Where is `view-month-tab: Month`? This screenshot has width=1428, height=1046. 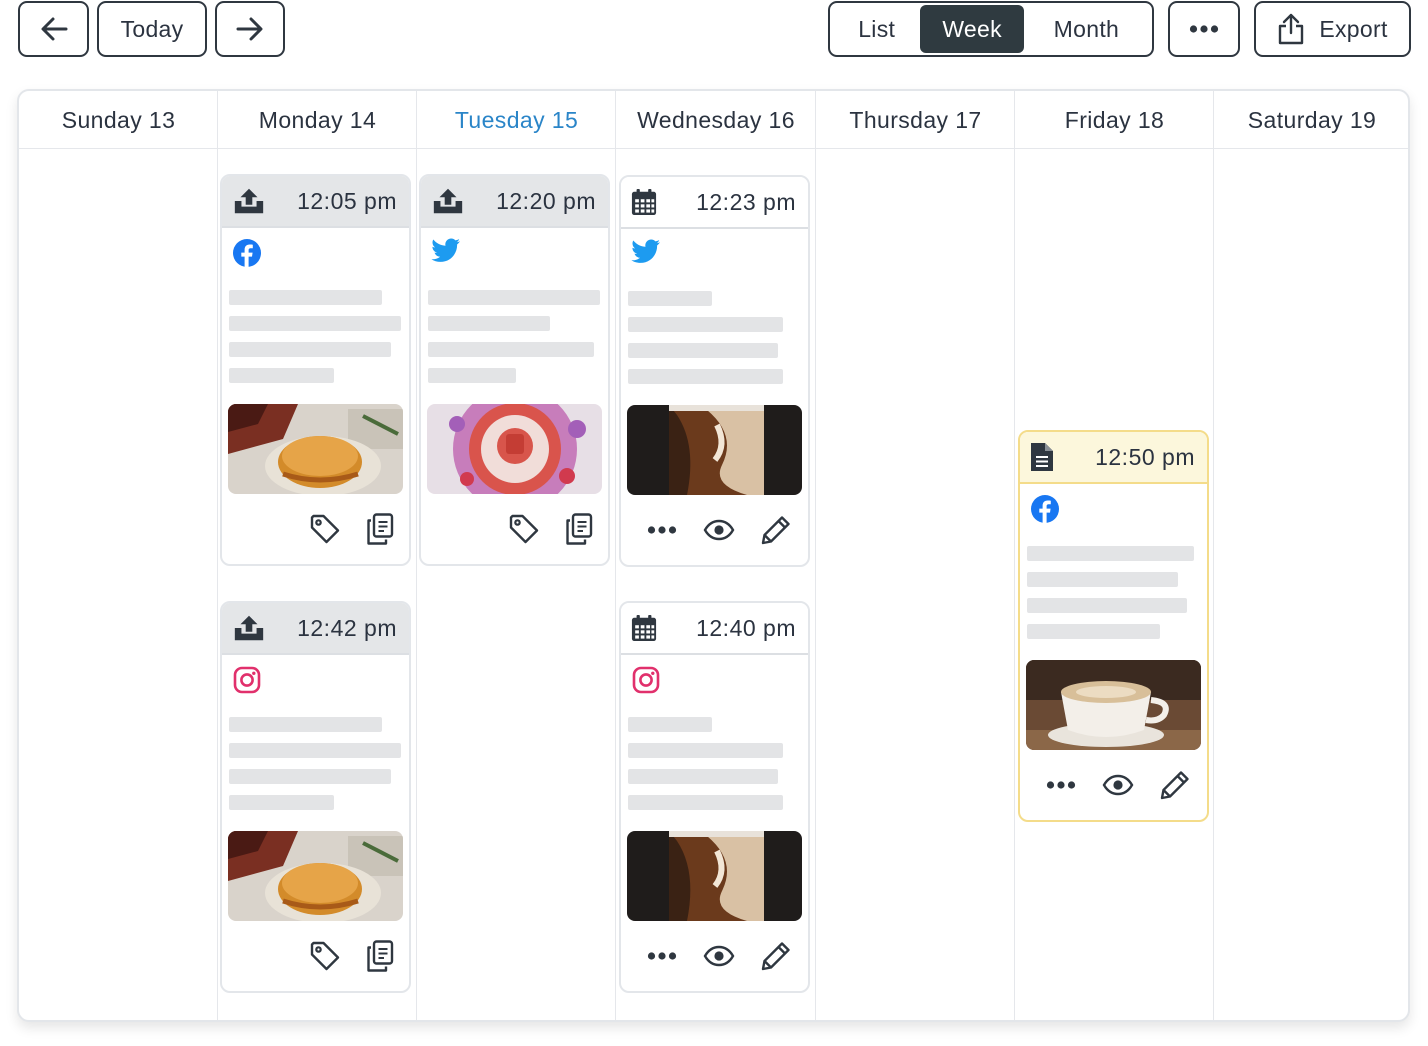
view-month-tab: Month is located at coordinates (1086, 29).